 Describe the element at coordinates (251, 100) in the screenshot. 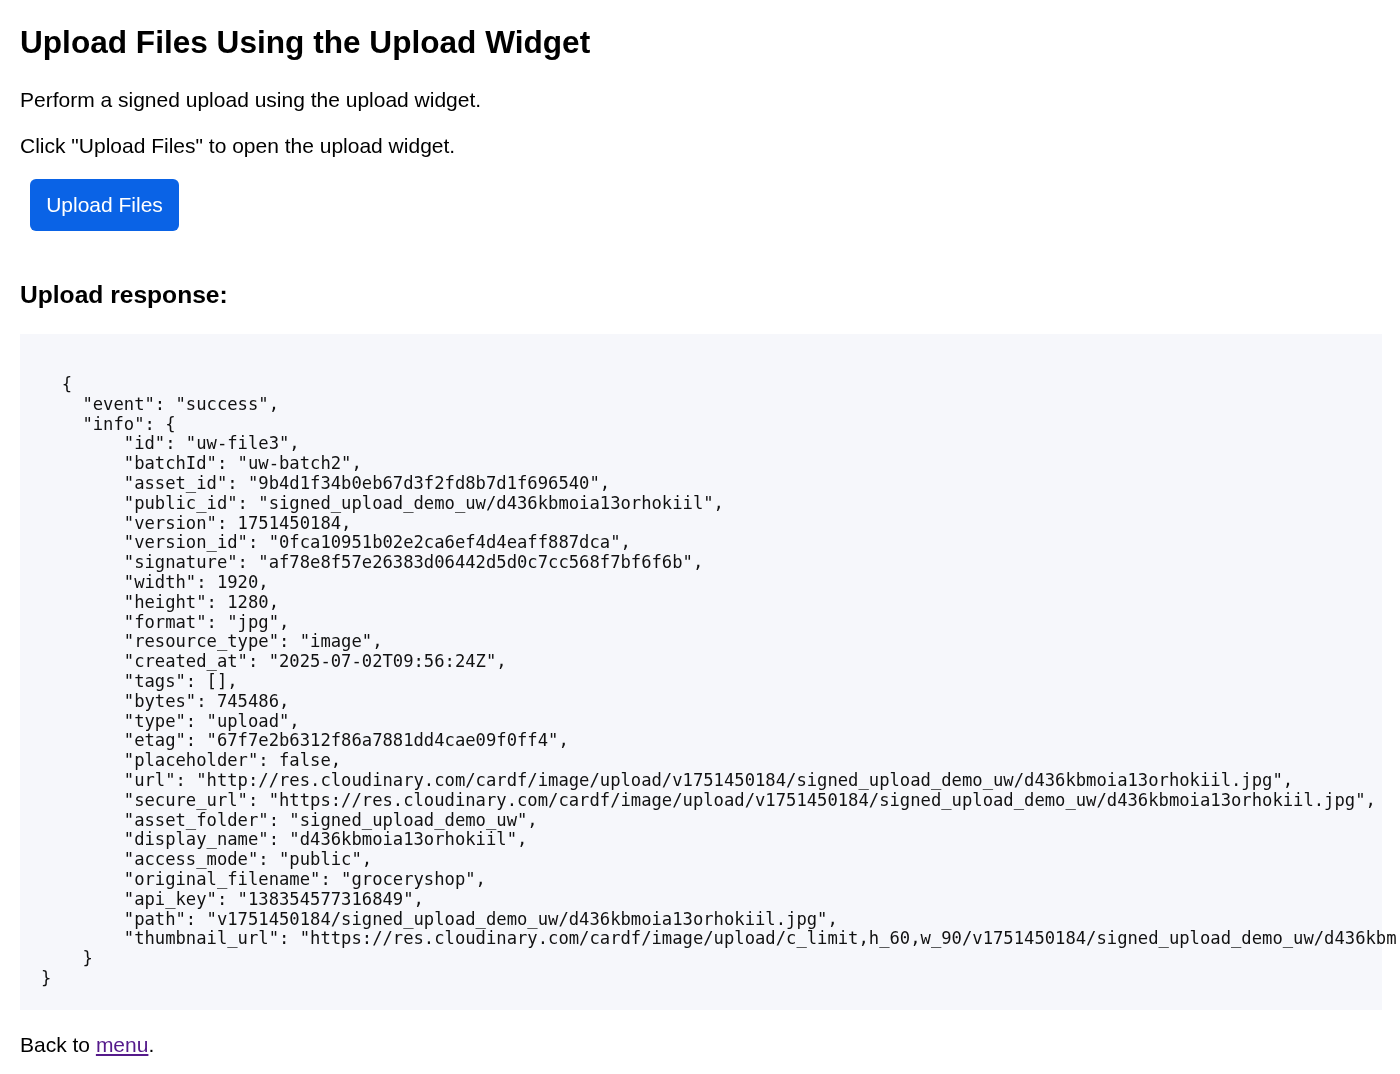

I see `paragraph-text: Perform a signed upload using the upload widget.` at that location.